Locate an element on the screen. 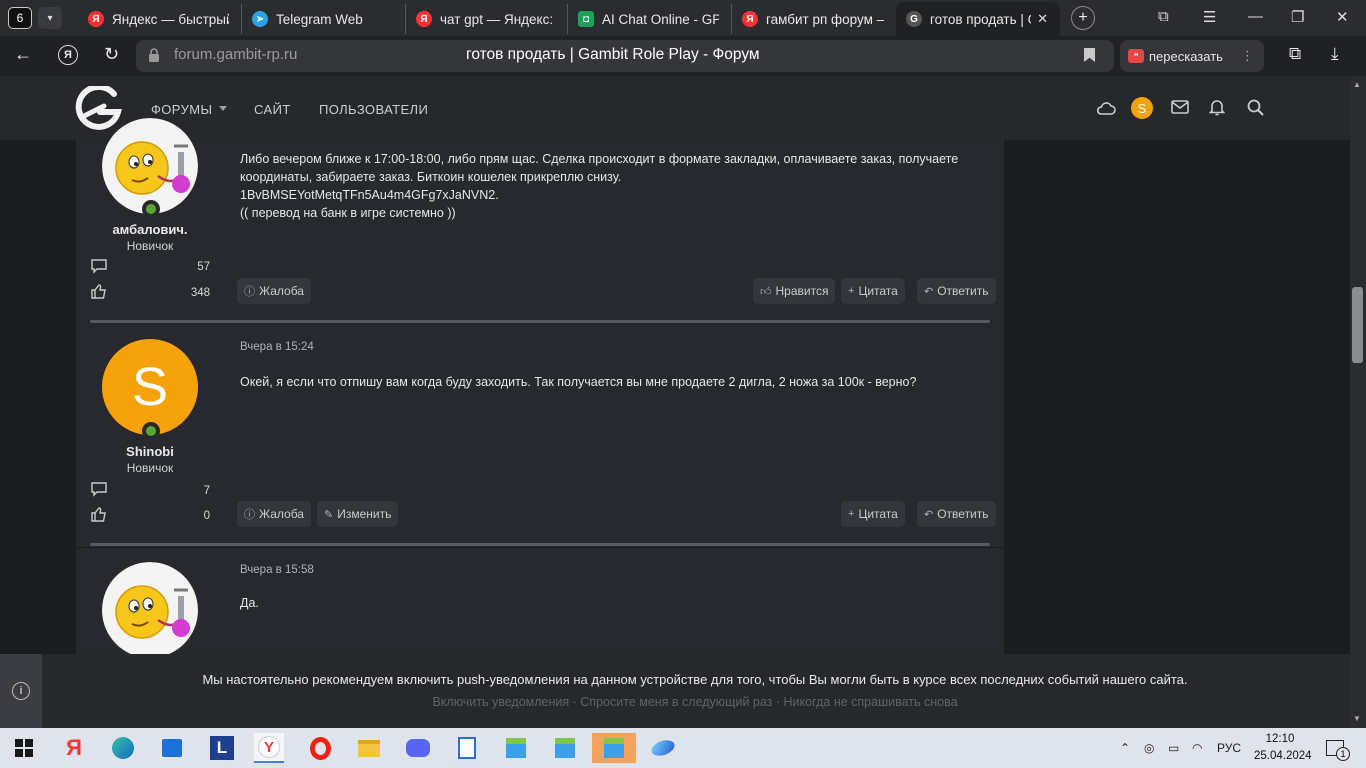  chevron-down-icon is located at coordinates (223, 108).